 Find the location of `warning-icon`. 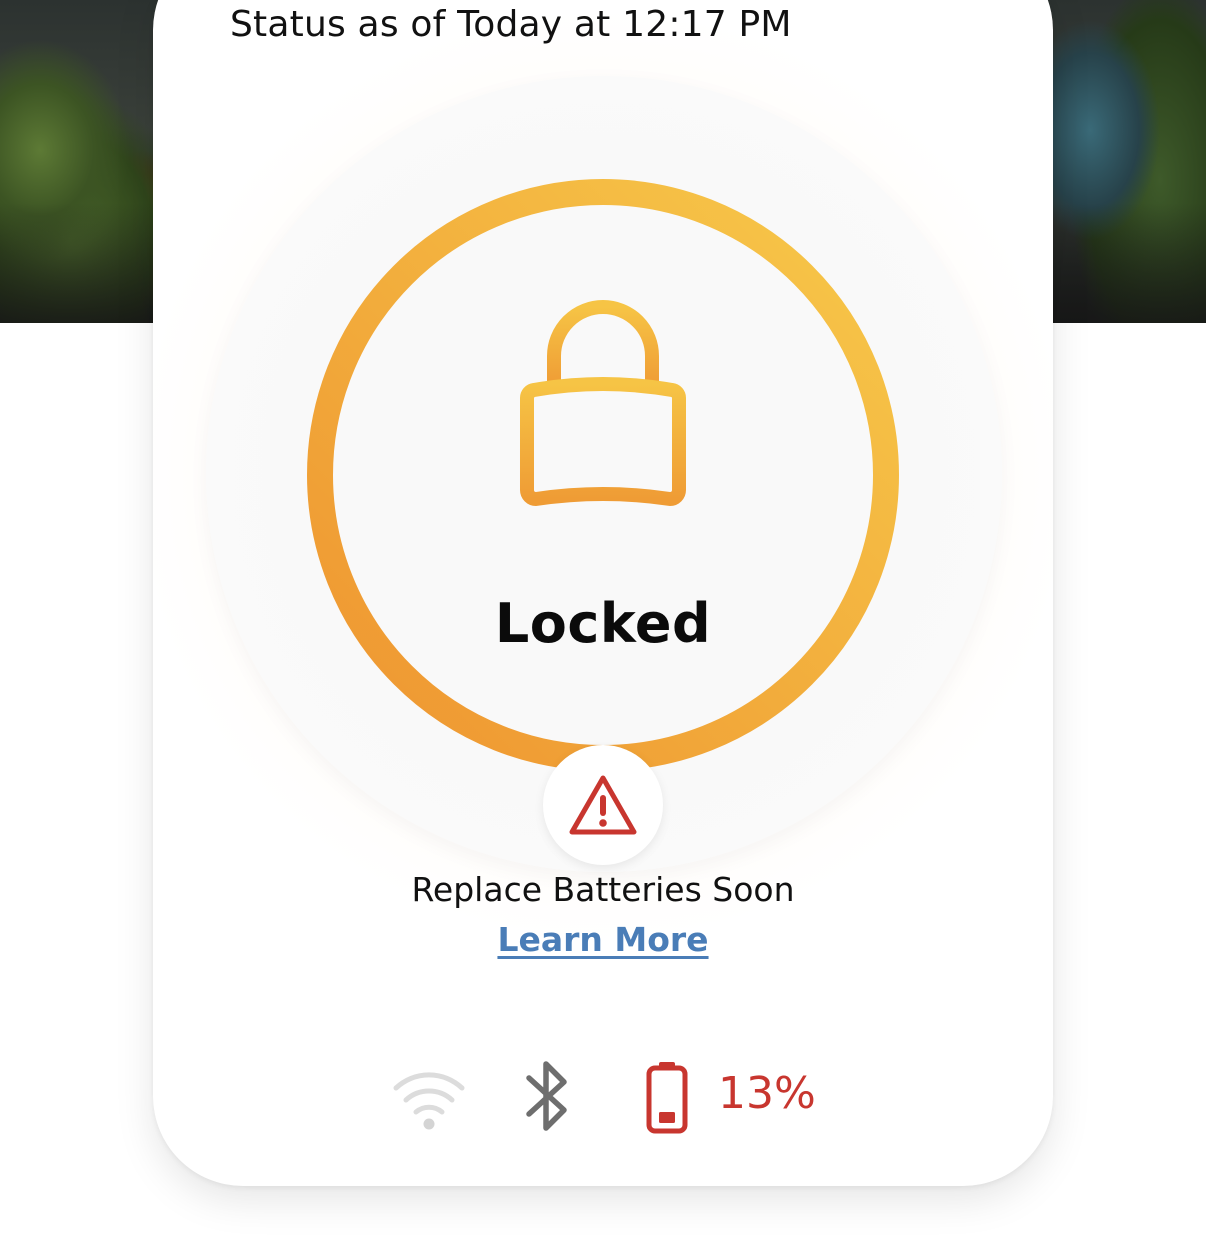

warning-icon is located at coordinates (603, 805).